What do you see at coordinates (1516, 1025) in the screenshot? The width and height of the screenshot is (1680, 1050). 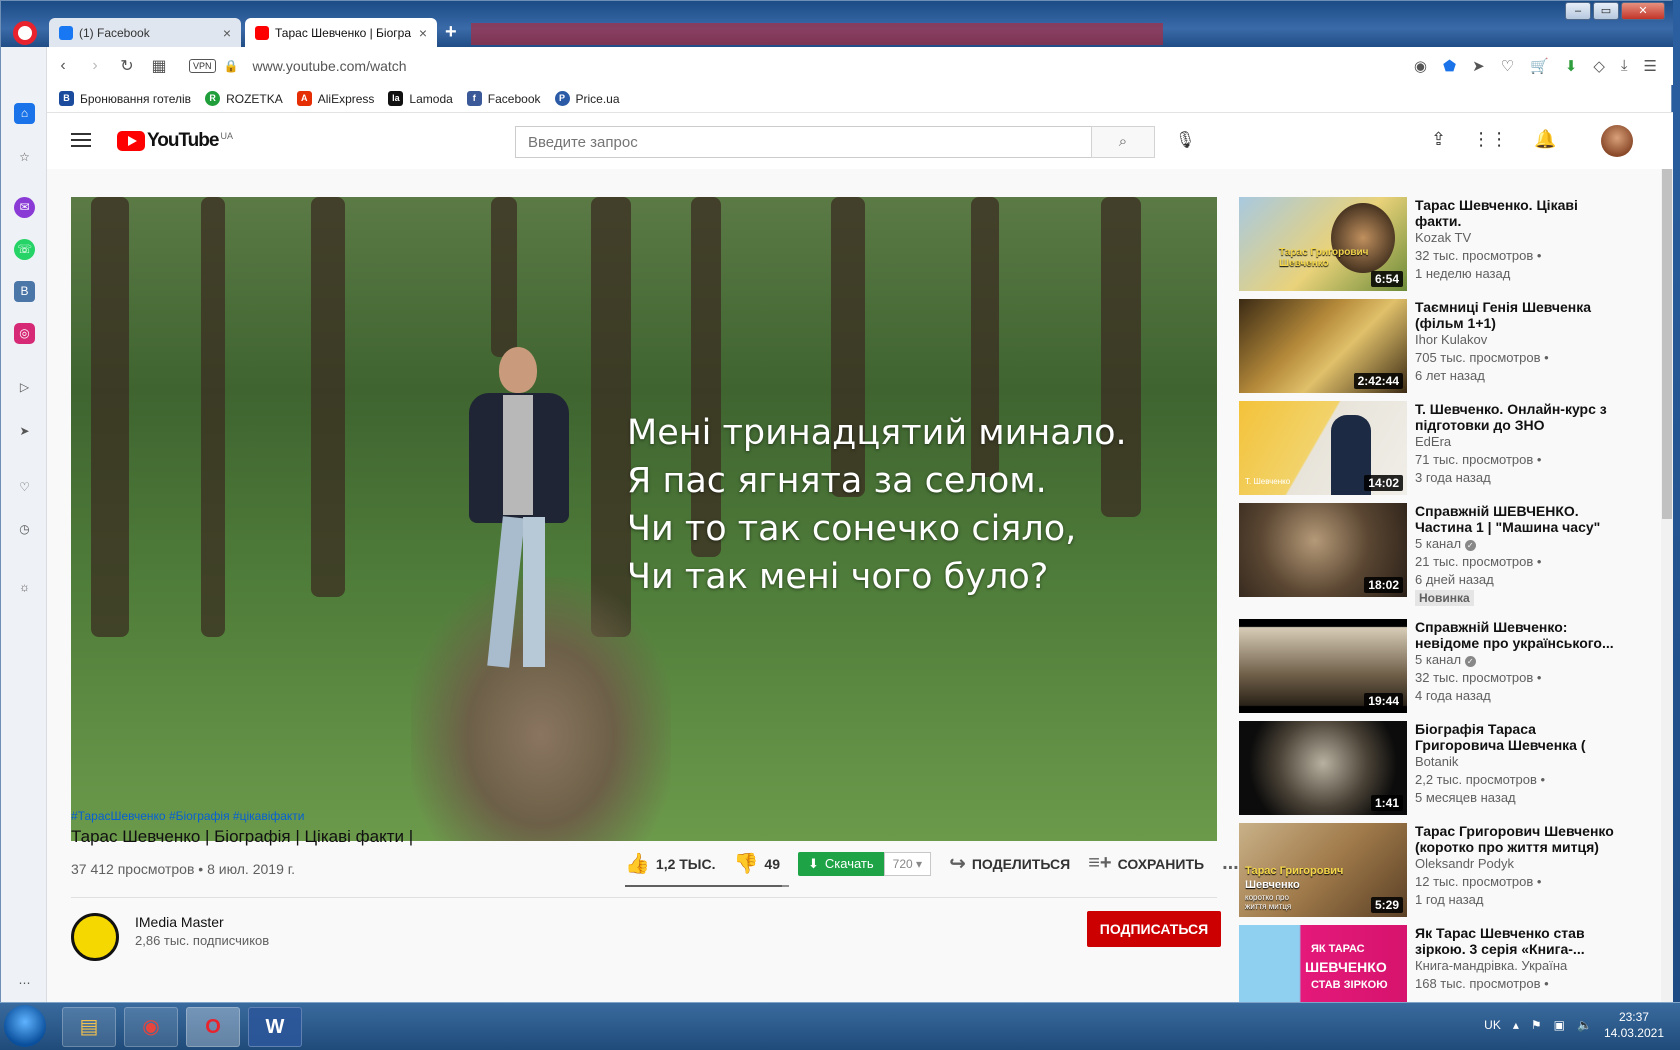 I see `tray-expand-icon: ▴` at bounding box center [1516, 1025].